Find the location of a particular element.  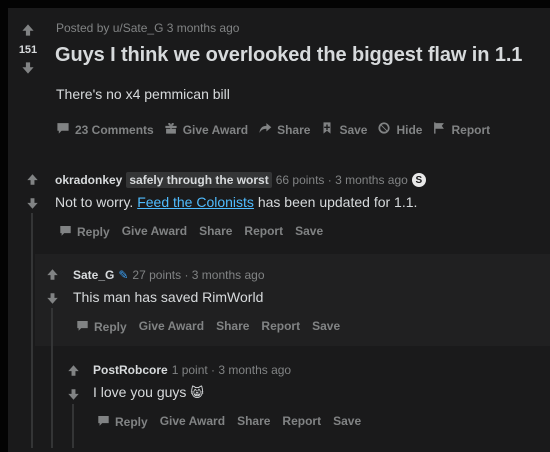

comment-text-part: has been updated for 1.1. is located at coordinates (335, 202).